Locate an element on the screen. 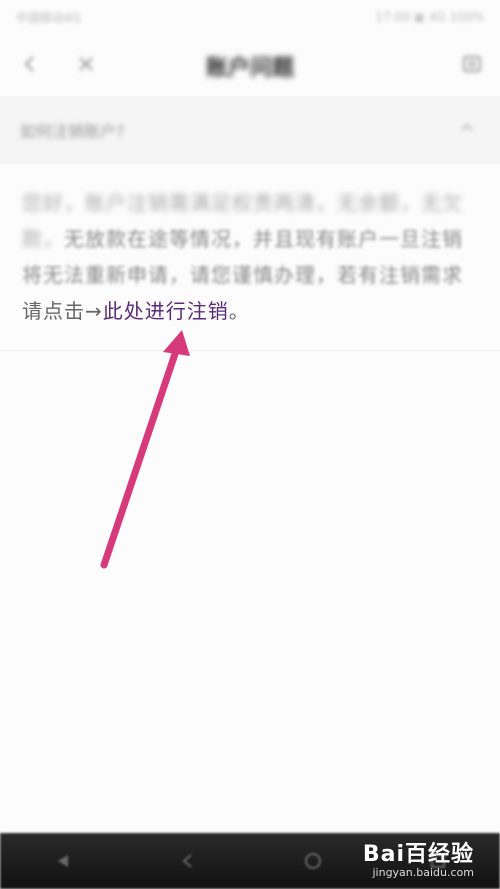 This screenshot has width=500, height=889. divider is located at coordinates (250, 350).